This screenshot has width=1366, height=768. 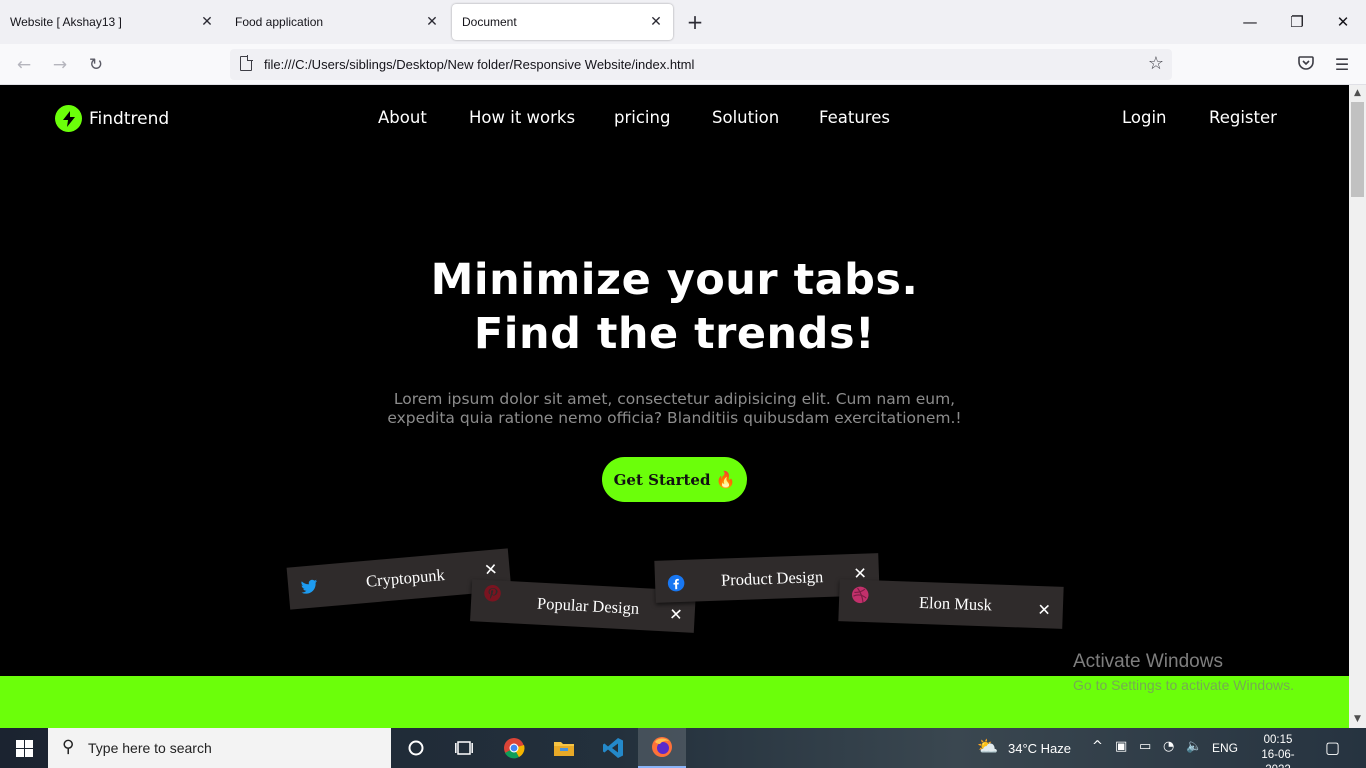 What do you see at coordinates (662, 748) in the screenshot?
I see `firefox-icon` at bounding box center [662, 748].